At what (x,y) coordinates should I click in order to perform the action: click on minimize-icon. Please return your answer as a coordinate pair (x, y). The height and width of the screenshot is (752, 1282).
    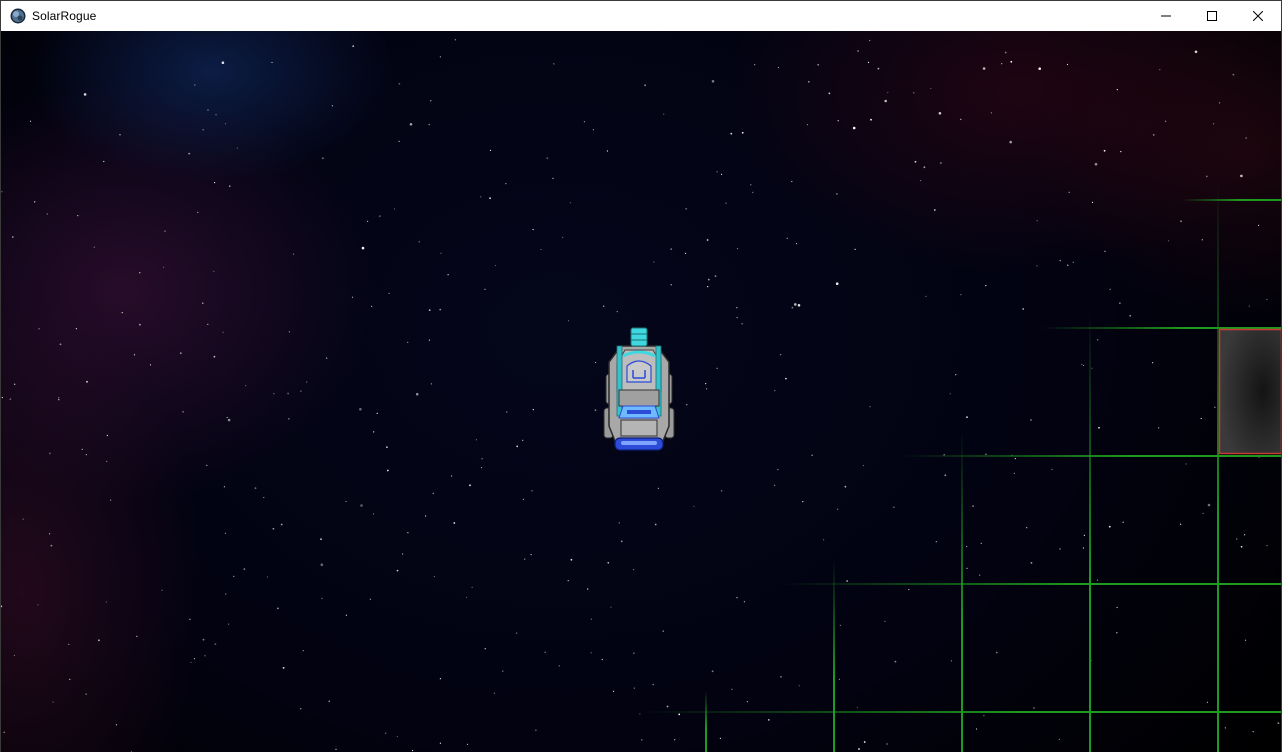
    Looking at the image, I should click on (1166, 16).